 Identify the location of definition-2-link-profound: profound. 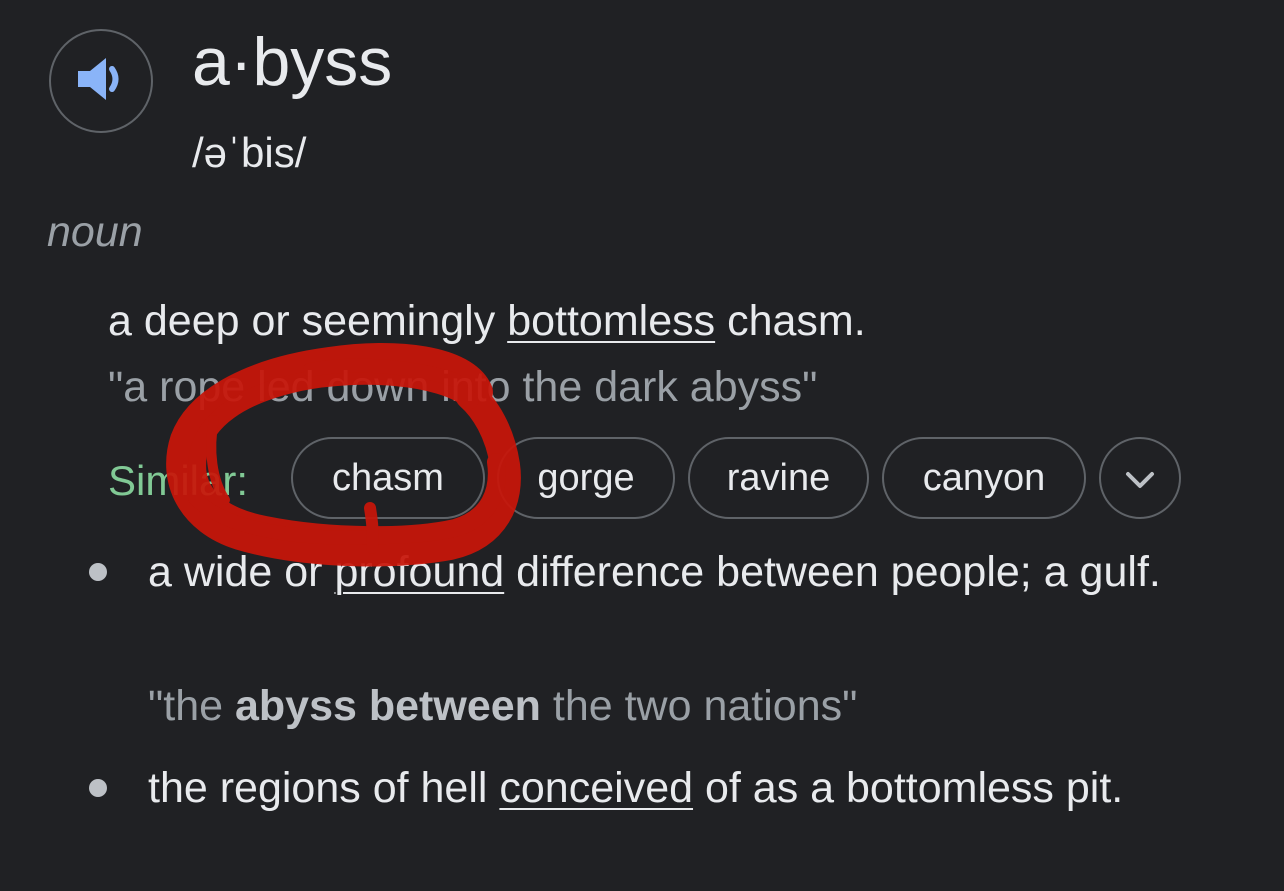
(419, 572).